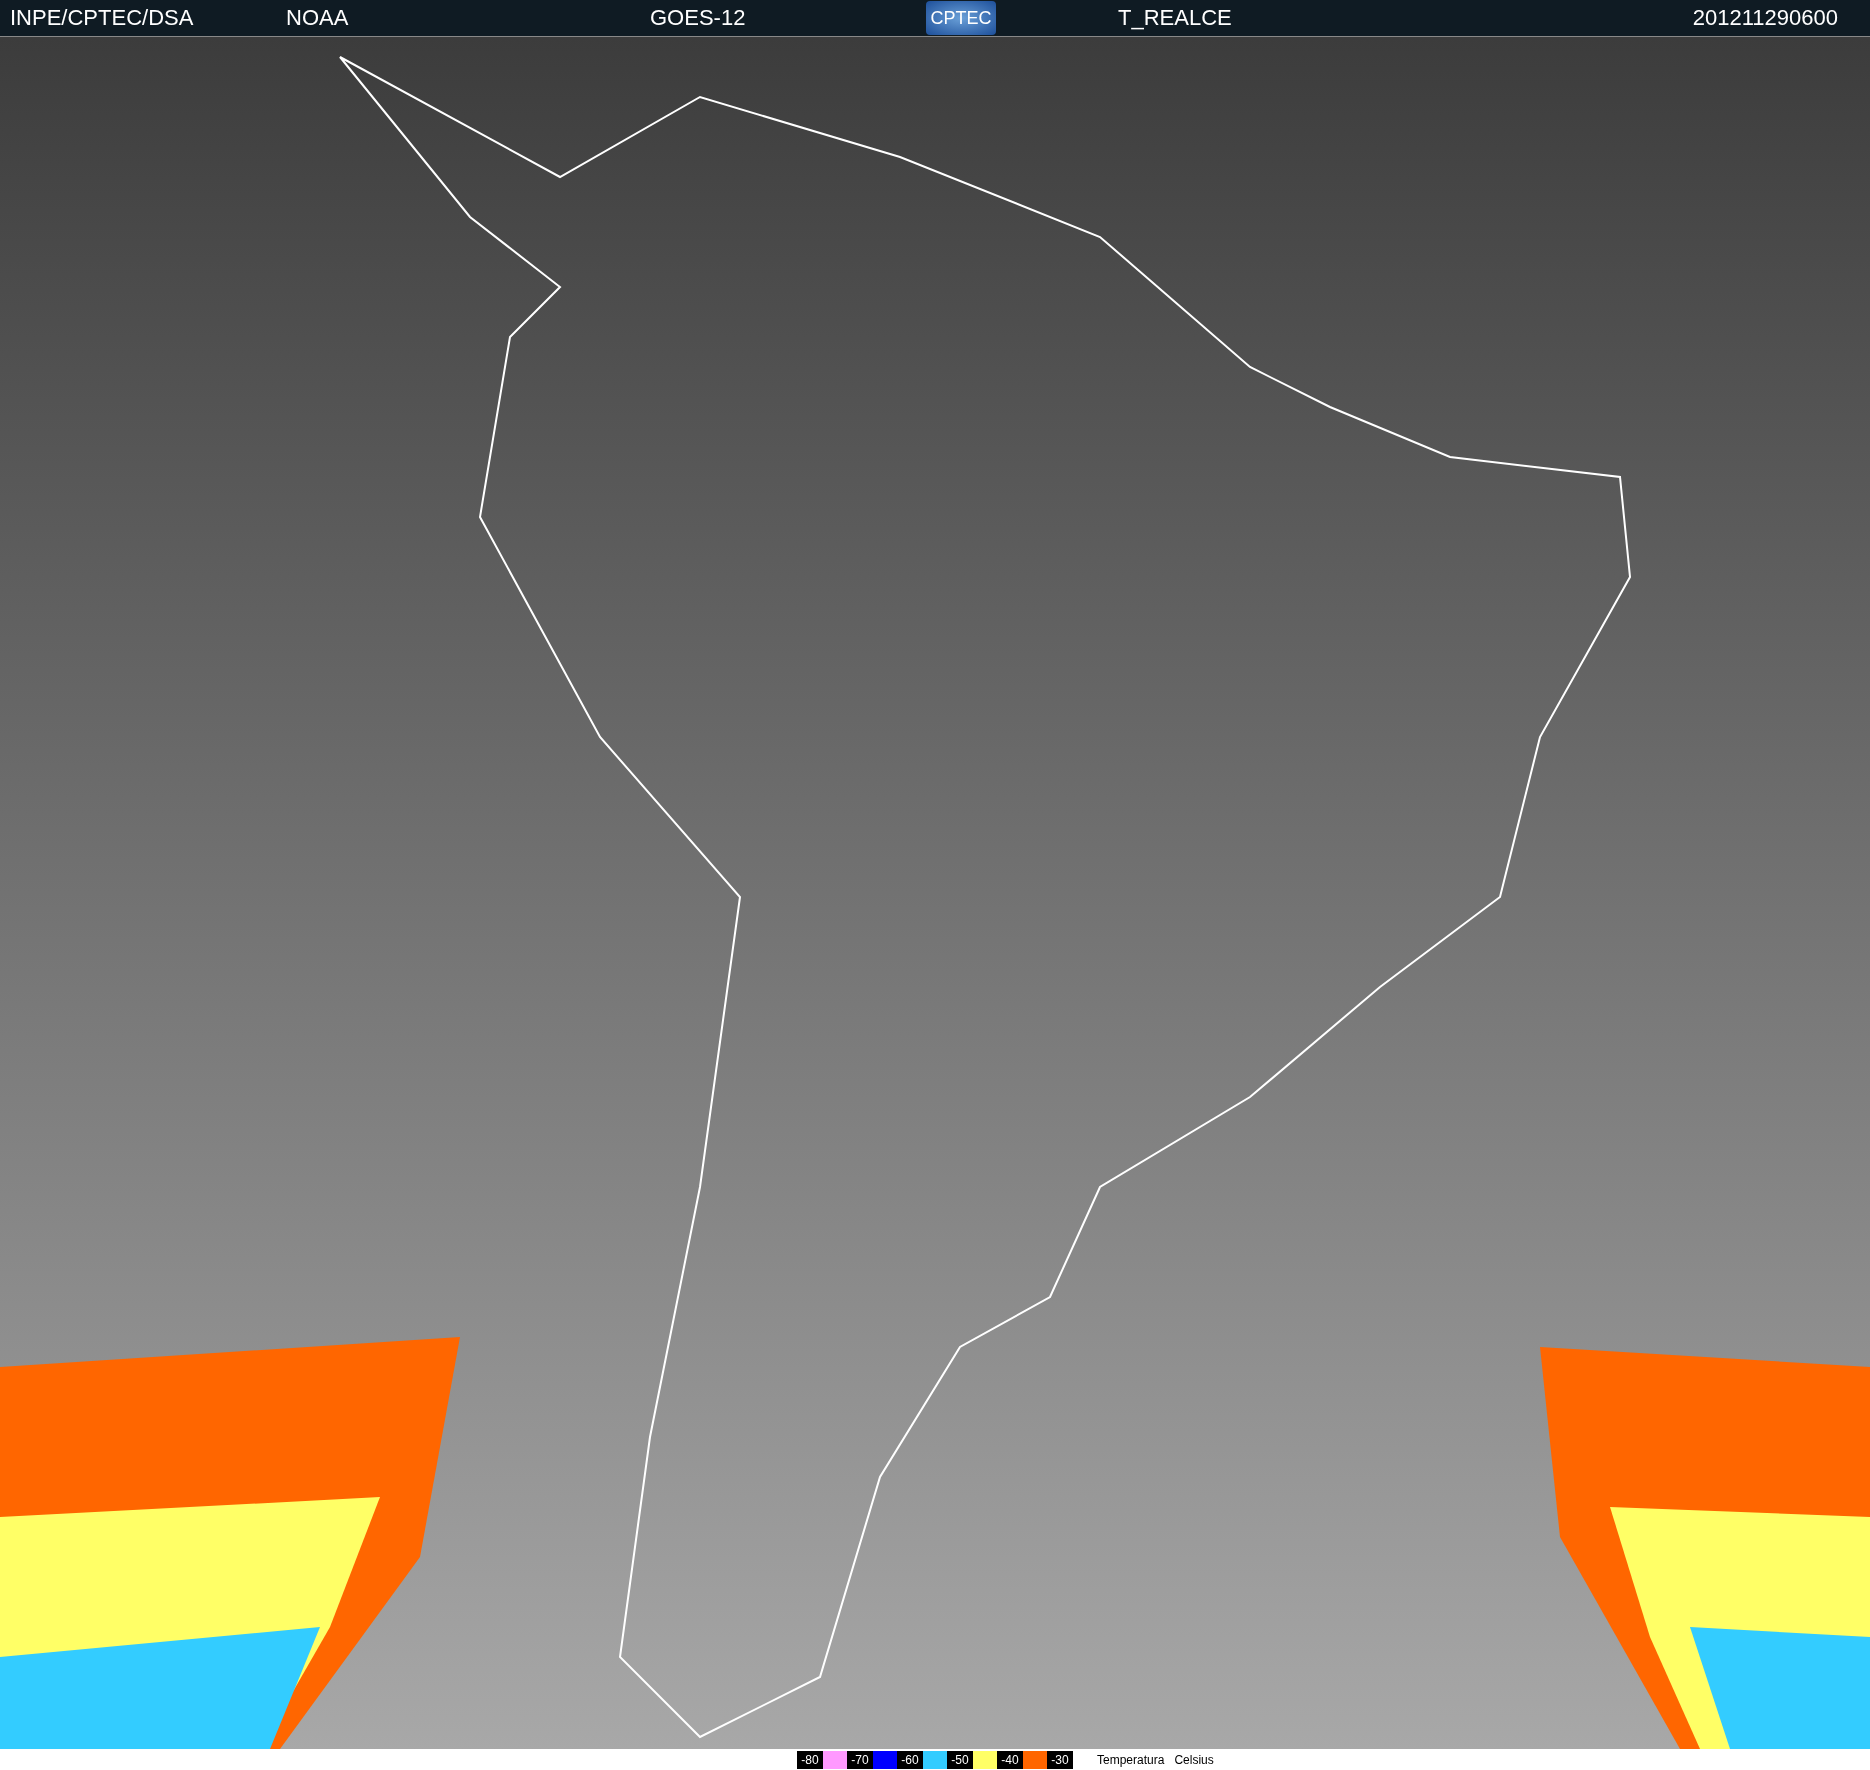  I want to click on product-label: T_REALCE, so click(1175, 18).